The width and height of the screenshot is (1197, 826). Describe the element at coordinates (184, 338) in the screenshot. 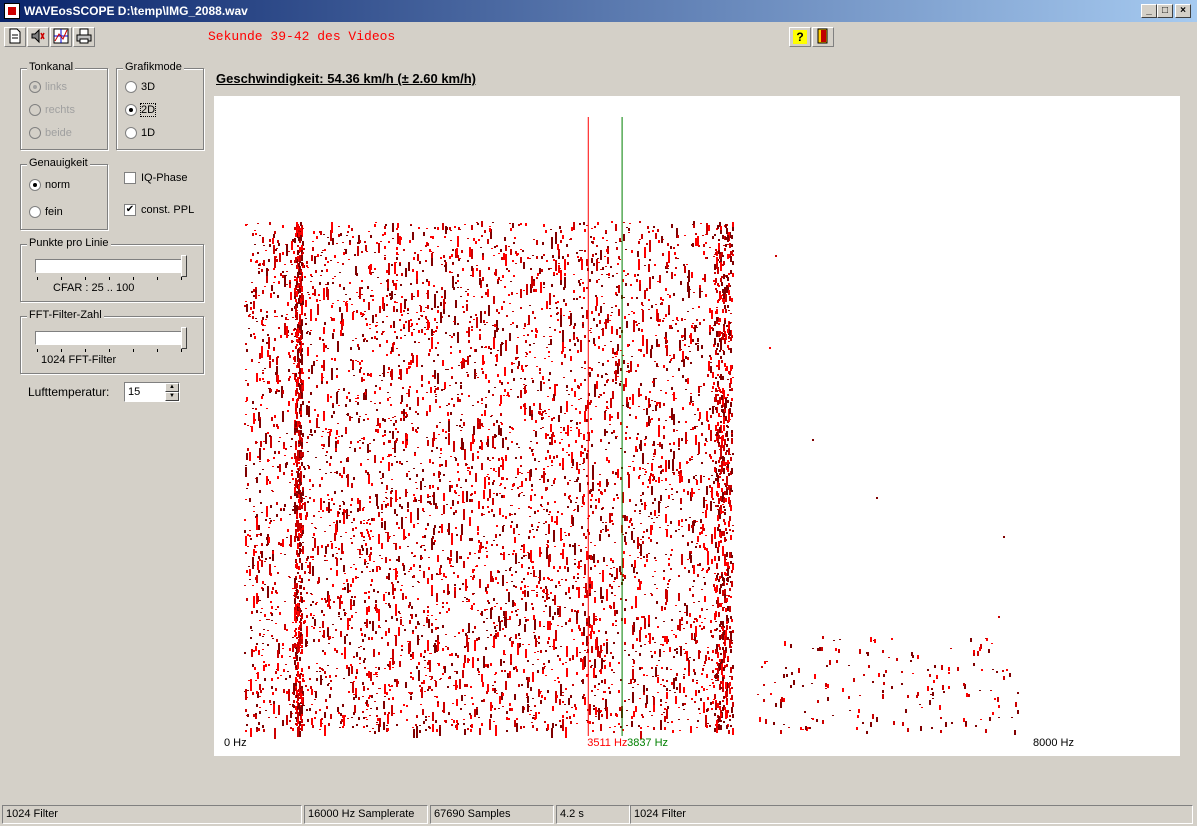

I see `fft-slider-thumb` at that location.